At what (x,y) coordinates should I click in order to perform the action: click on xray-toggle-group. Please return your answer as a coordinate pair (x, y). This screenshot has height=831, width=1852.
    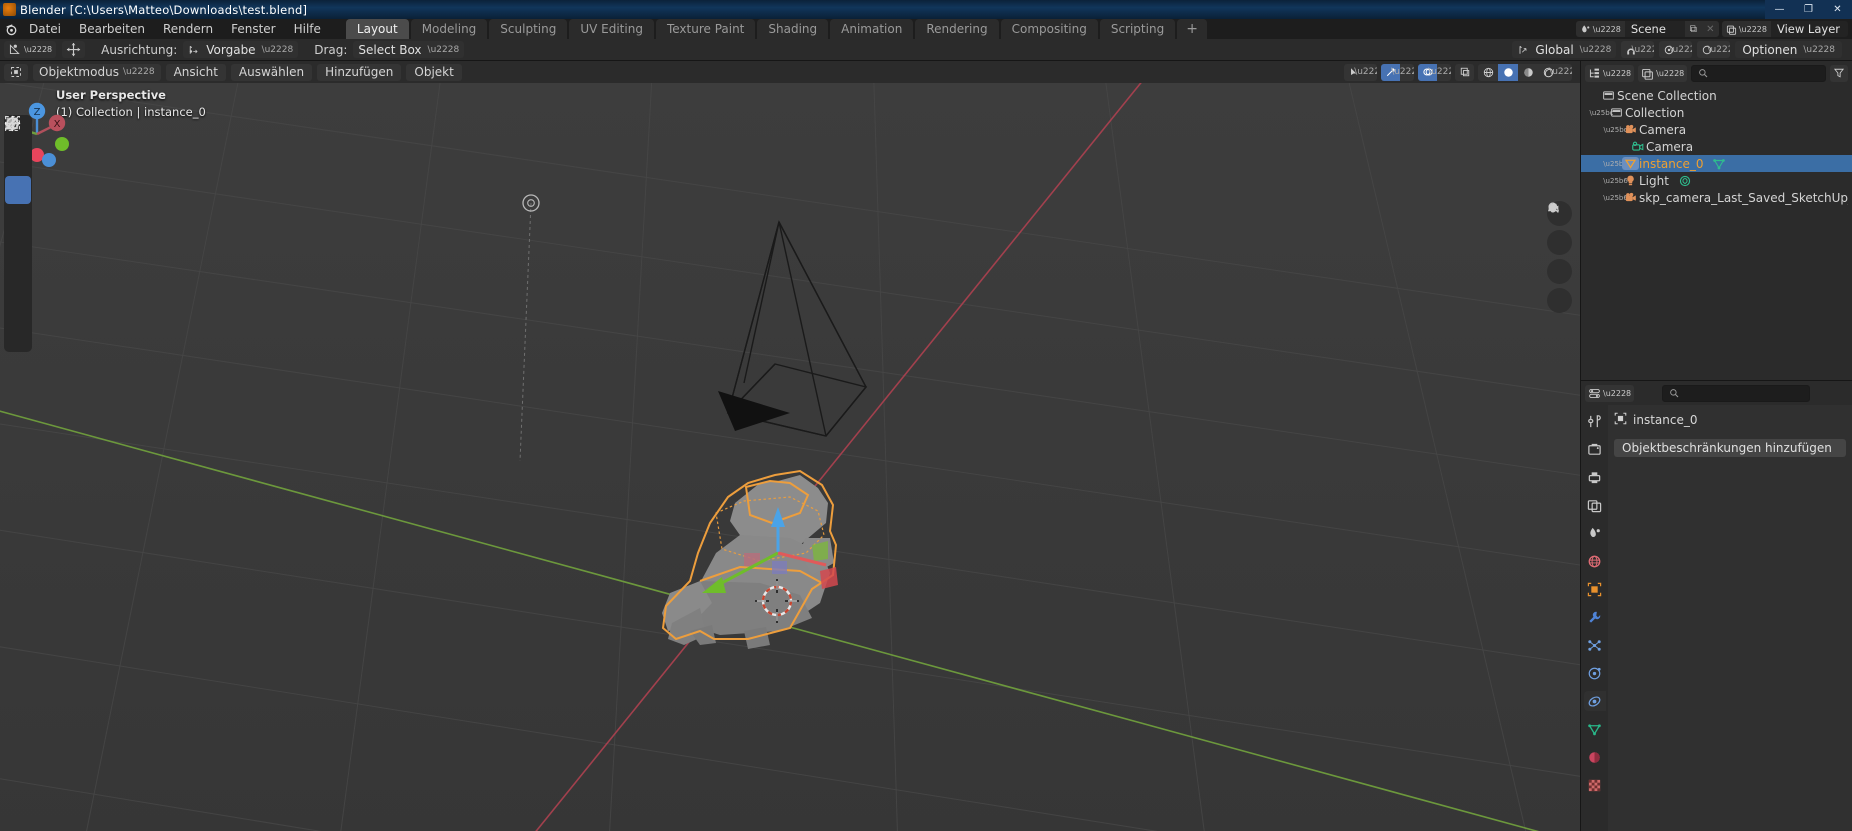
    Looking at the image, I should click on (1464, 72).